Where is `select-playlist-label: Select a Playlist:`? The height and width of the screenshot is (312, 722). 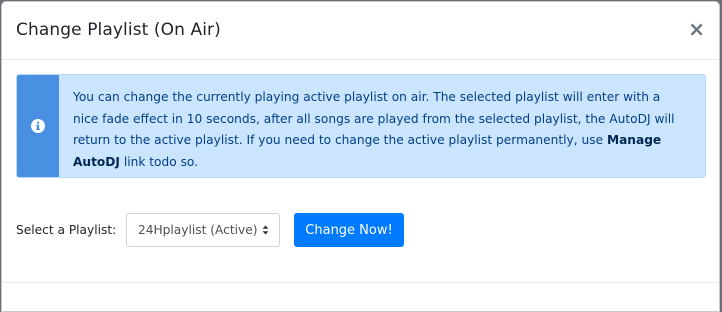
select-playlist-label: Select a Playlist: is located at coordinates (66, 230).